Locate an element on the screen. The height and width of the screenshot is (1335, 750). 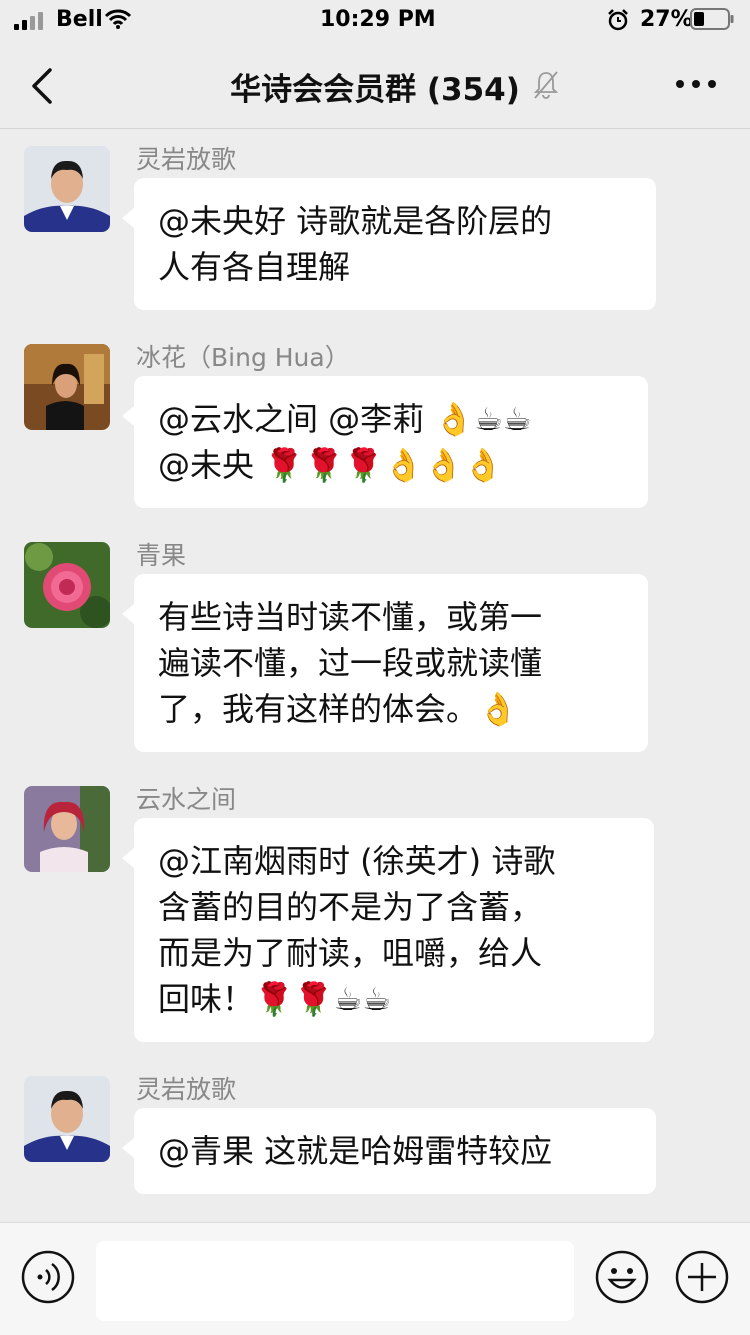
message-text: 遍读不懂，过一段或就读懂 is located at coordinates (350, 663).